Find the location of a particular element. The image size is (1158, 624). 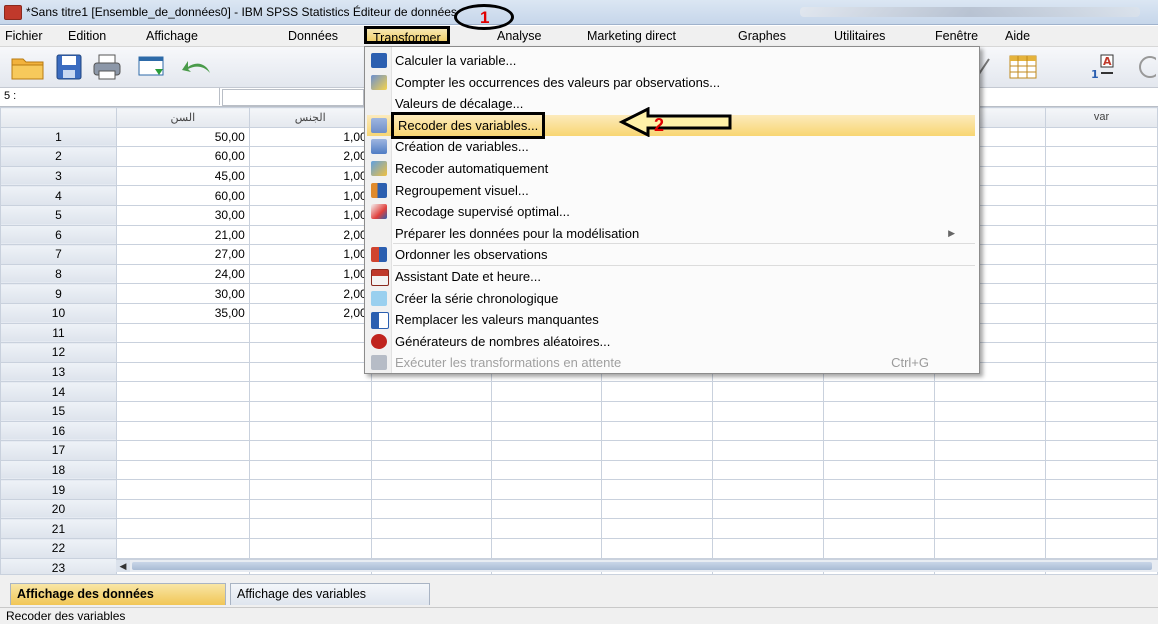

scrollbar-thumb is located at coordinates (642, 566).